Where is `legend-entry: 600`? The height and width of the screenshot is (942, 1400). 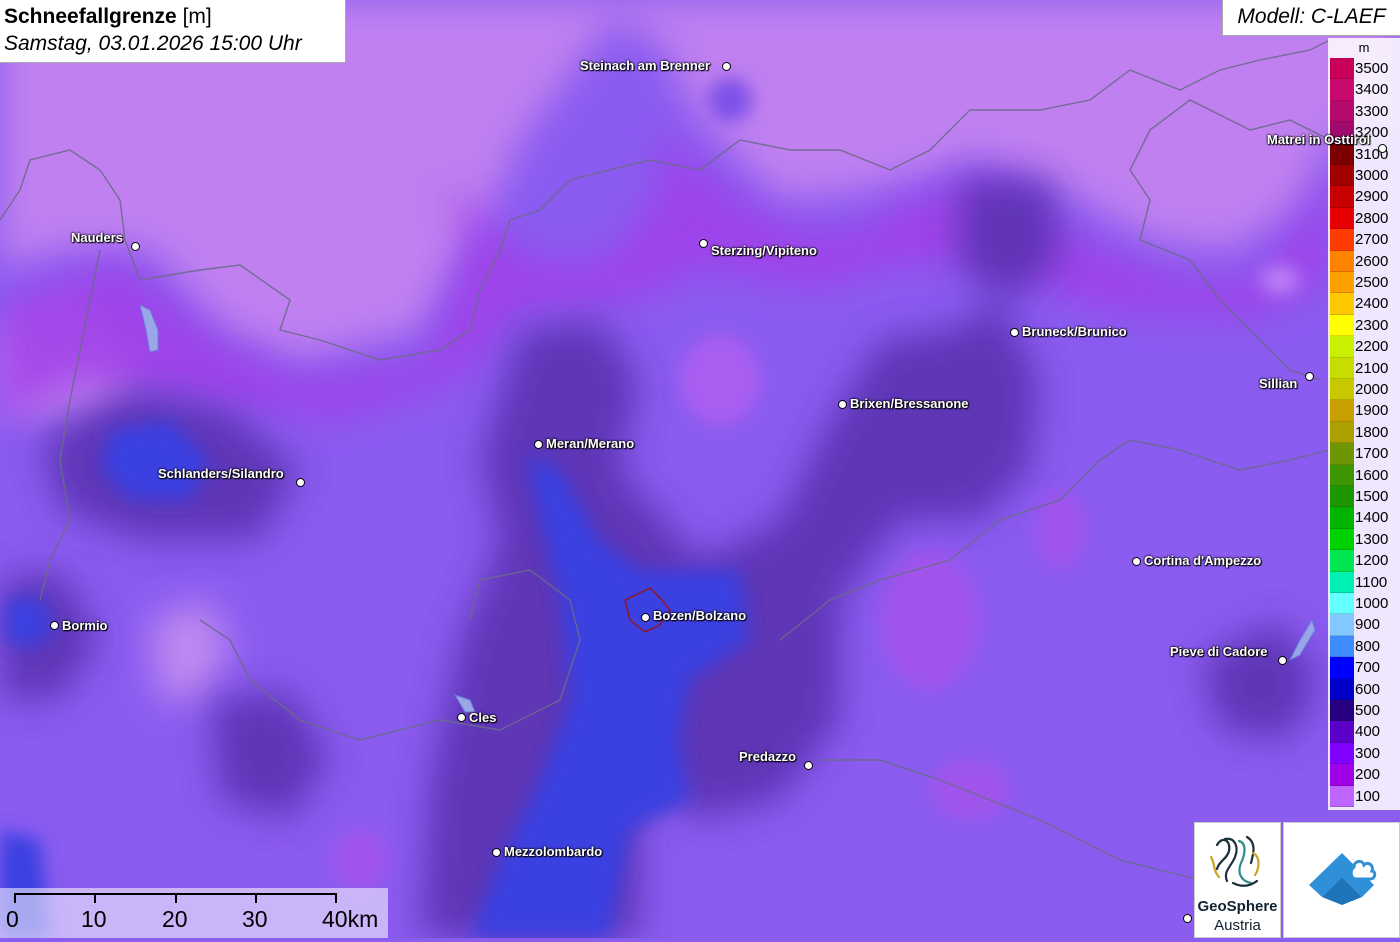
legend-entry: 600 is located at coordinates (1364, 689).